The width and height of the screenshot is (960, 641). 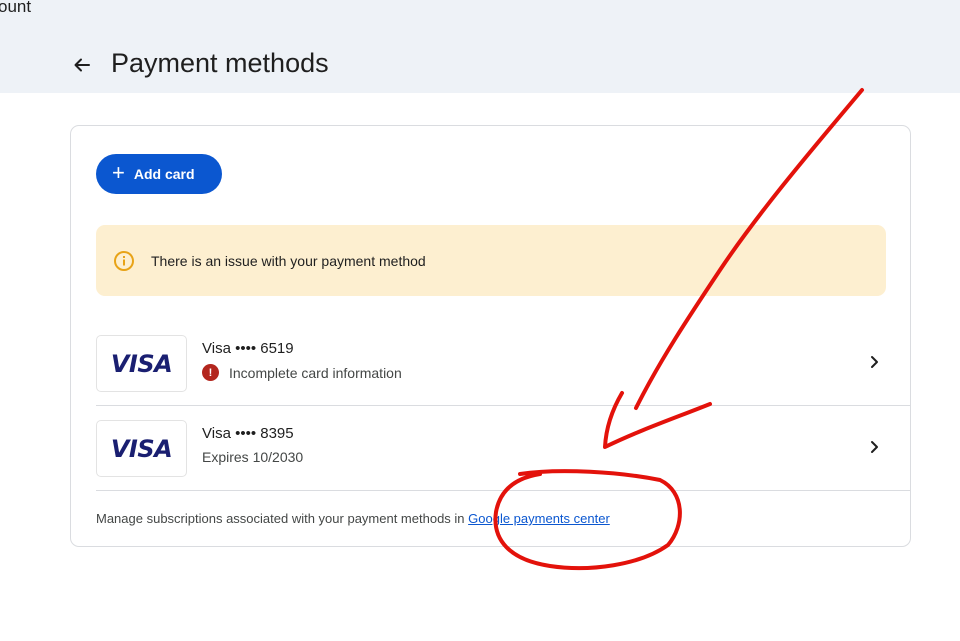 I want to click on account-breadcrumb: ount, so click(x=15, y=8).